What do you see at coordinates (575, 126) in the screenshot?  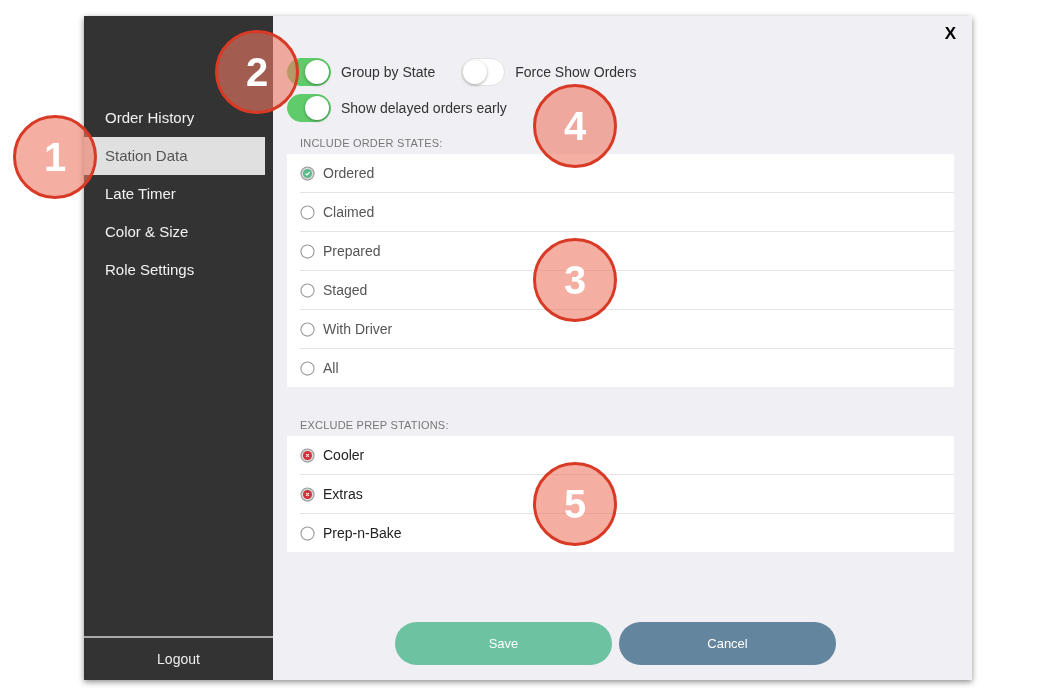 I see `callout-marker: 4` at bounding box center [575, 126].